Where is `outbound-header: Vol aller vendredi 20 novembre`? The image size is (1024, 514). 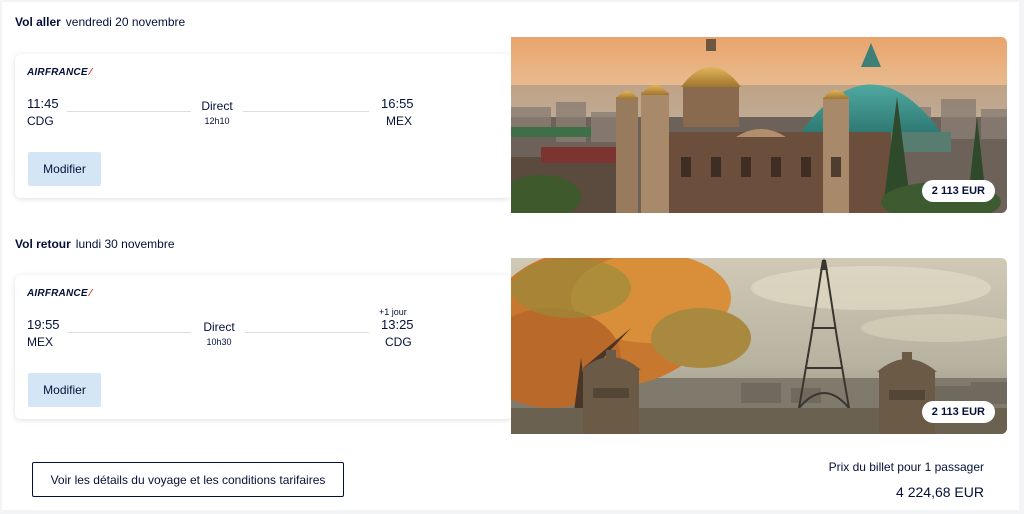
outbound-header: Vol aller vendredi 20 novembre is located at coordinates (100, 22).